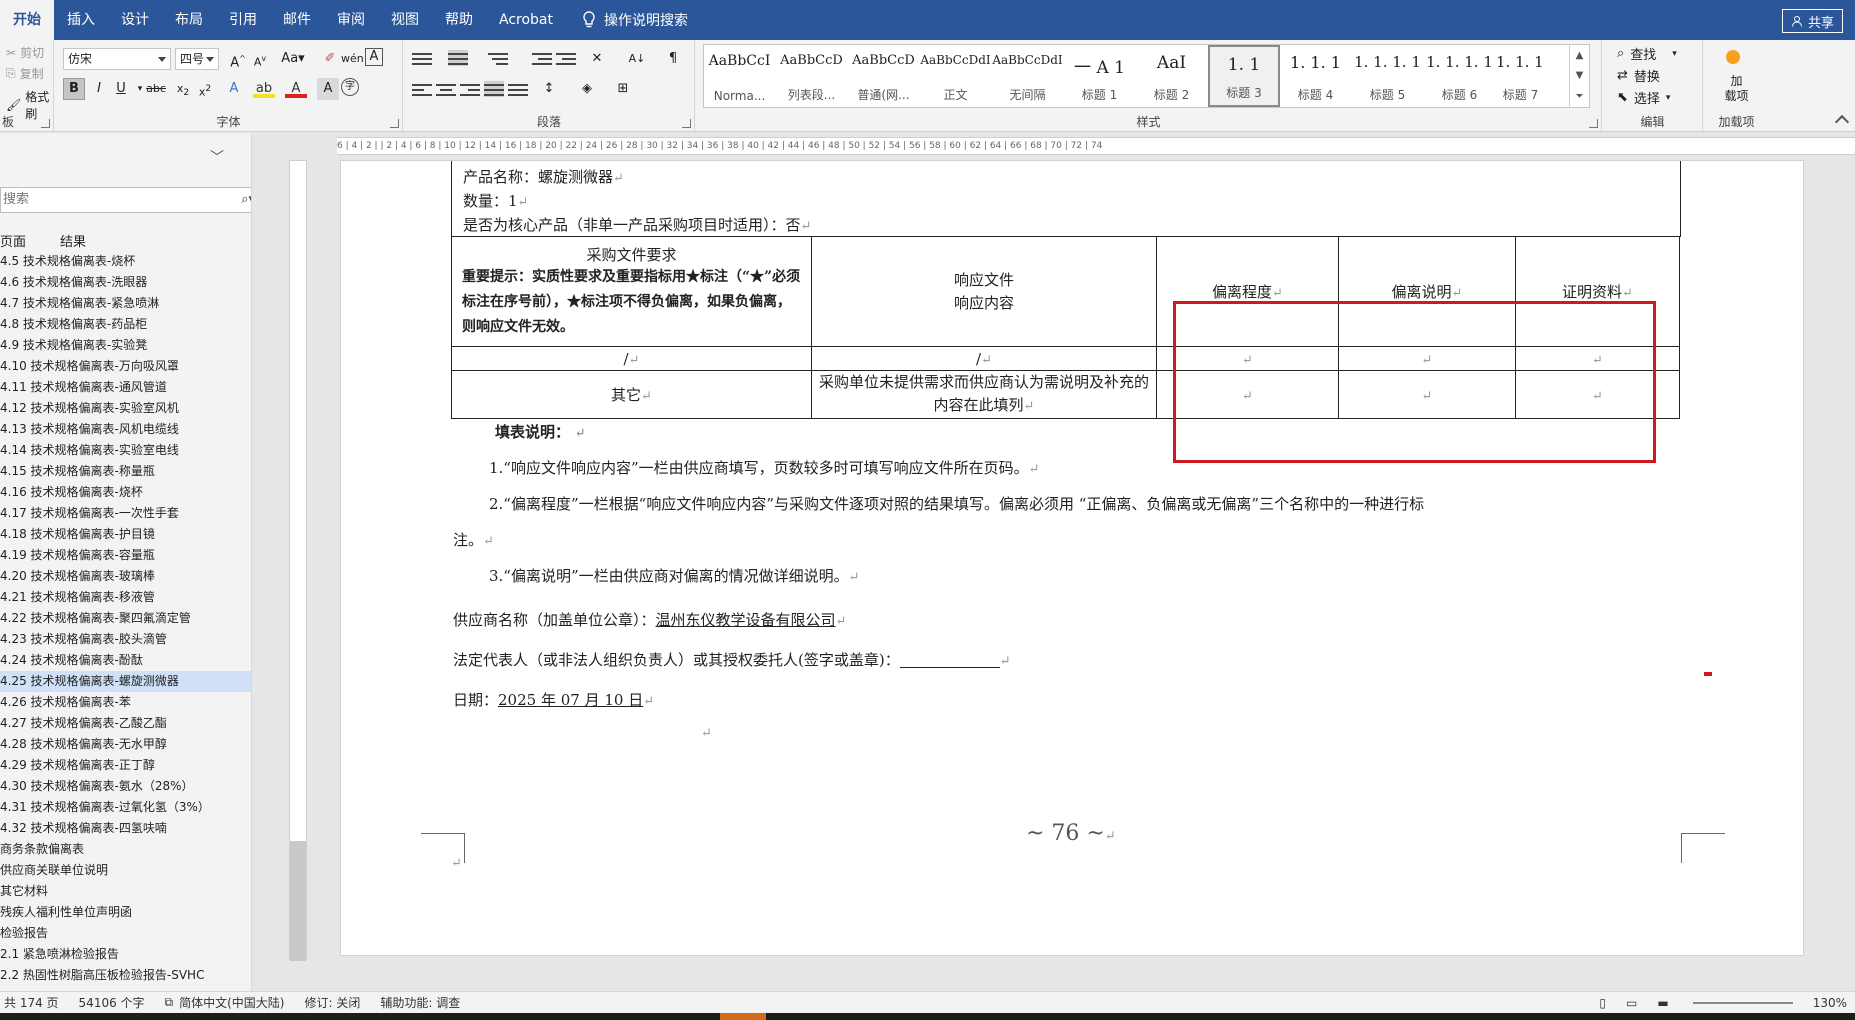 This screenshot has height=1020, width=1855. What do you see at coordinates (446, 89) in the screenshot?
I see `align-center-icon` at bounding box center [446, 89].